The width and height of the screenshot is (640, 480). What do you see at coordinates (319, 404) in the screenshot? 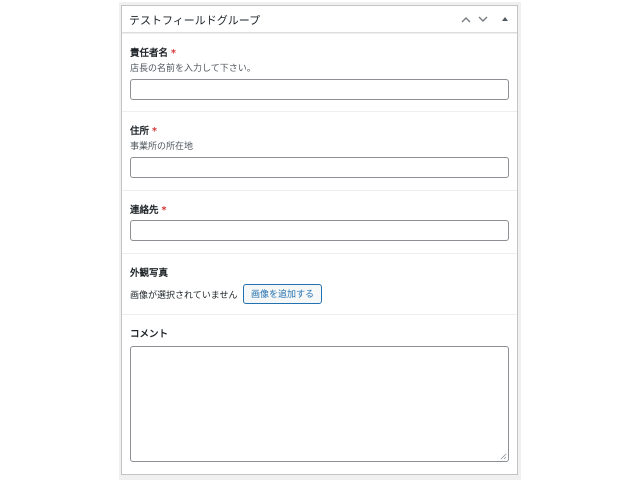
I see `comment-textarea` at bounding box center [319, 404].